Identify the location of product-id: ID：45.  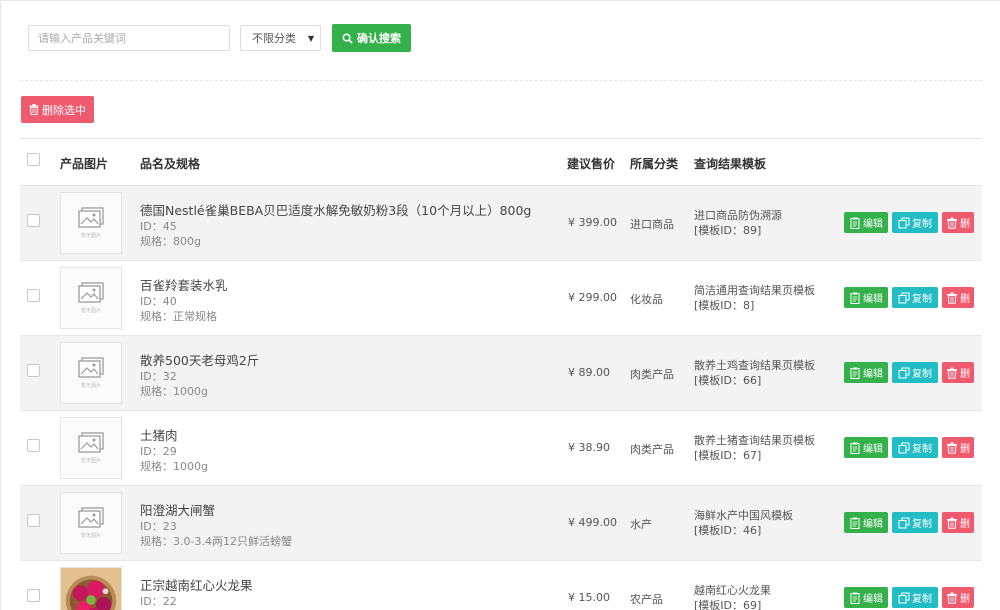
(158, 226).